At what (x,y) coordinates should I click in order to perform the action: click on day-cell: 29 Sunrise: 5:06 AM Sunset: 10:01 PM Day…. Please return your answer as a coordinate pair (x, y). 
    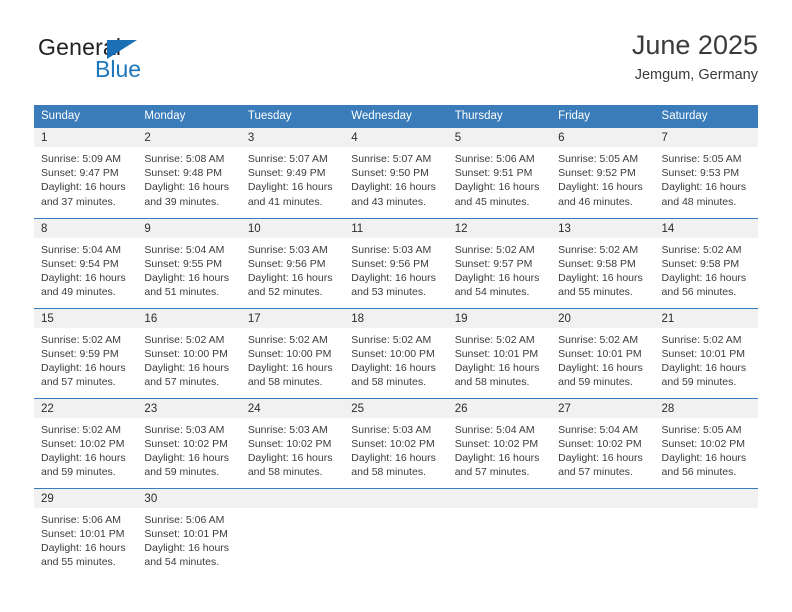
    Looking at the image, I should click on (86, 532).